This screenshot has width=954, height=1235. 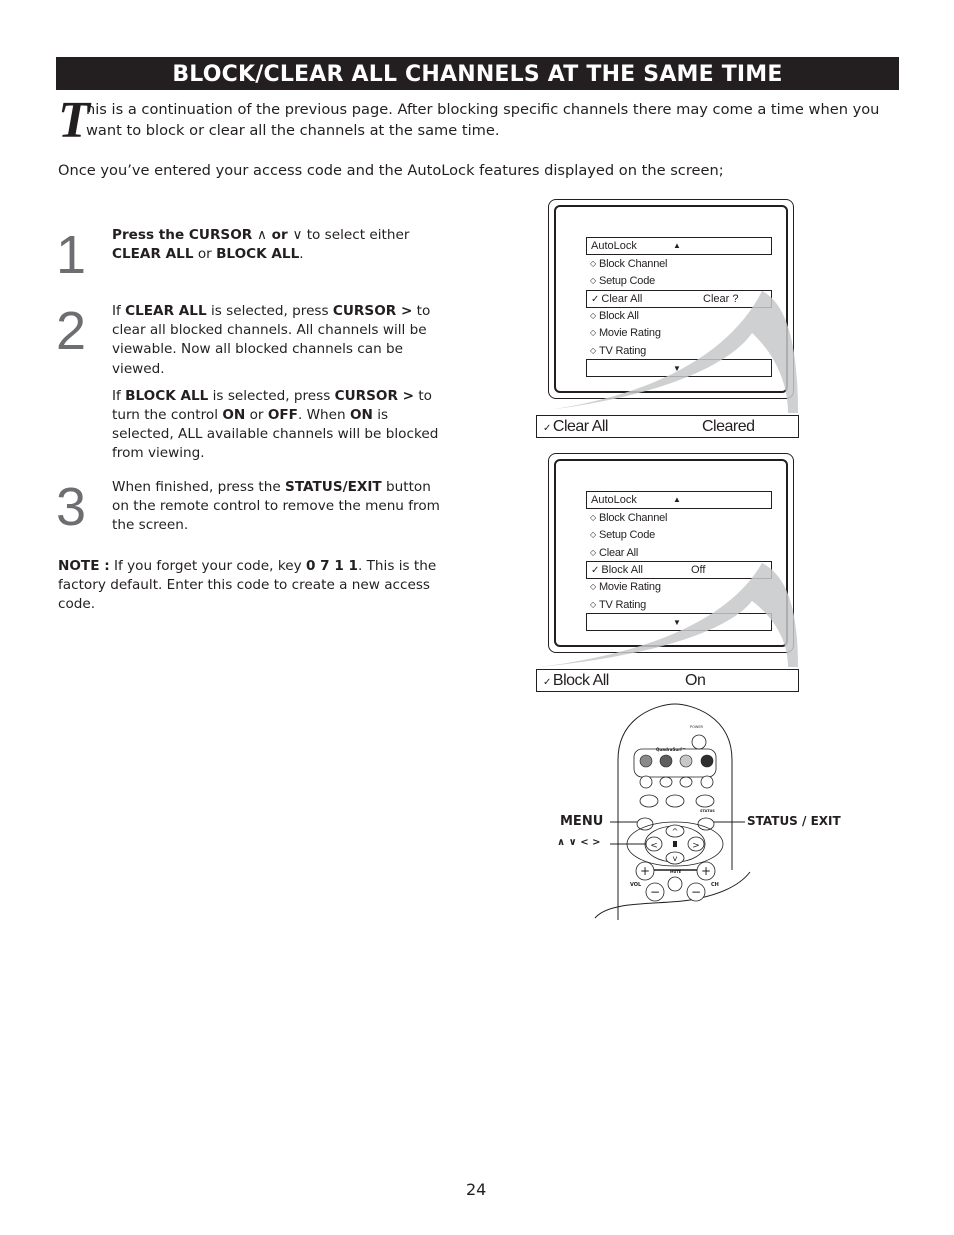 I want to click on menu-bottom-bar: ▼, so click(x=679, y=622).